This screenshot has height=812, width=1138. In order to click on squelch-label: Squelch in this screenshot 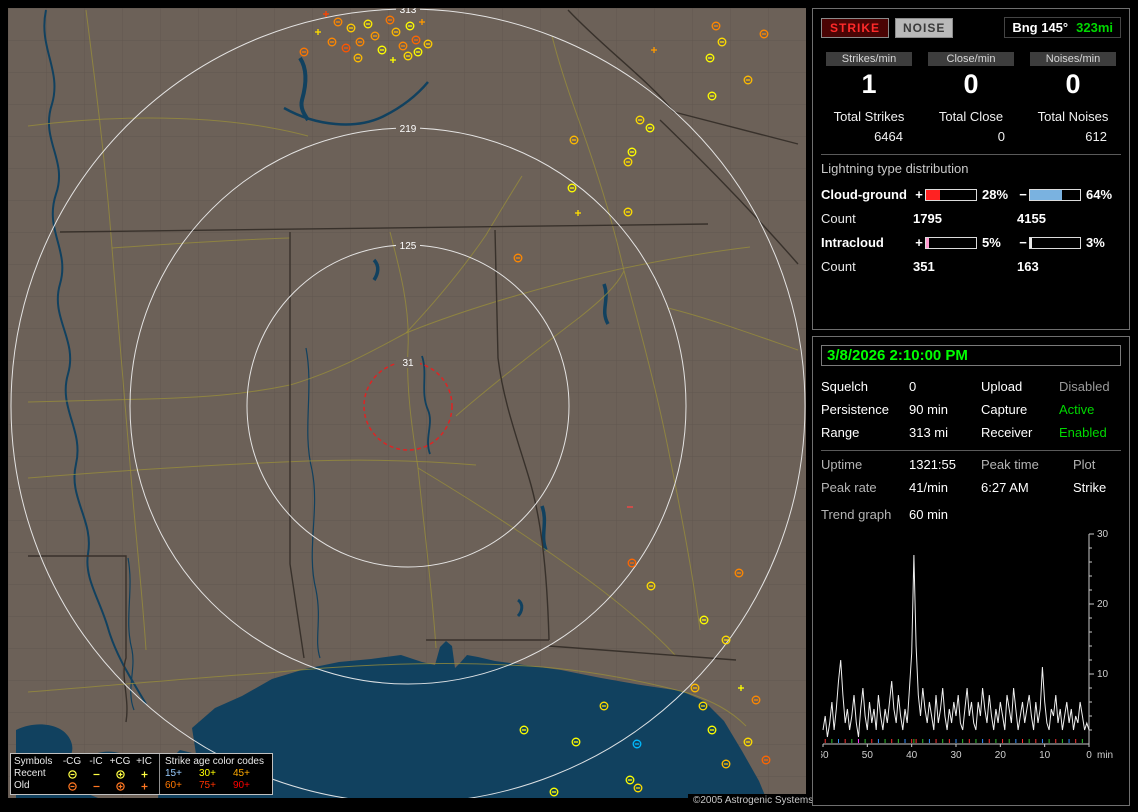, I will do `click(844, 386)`.